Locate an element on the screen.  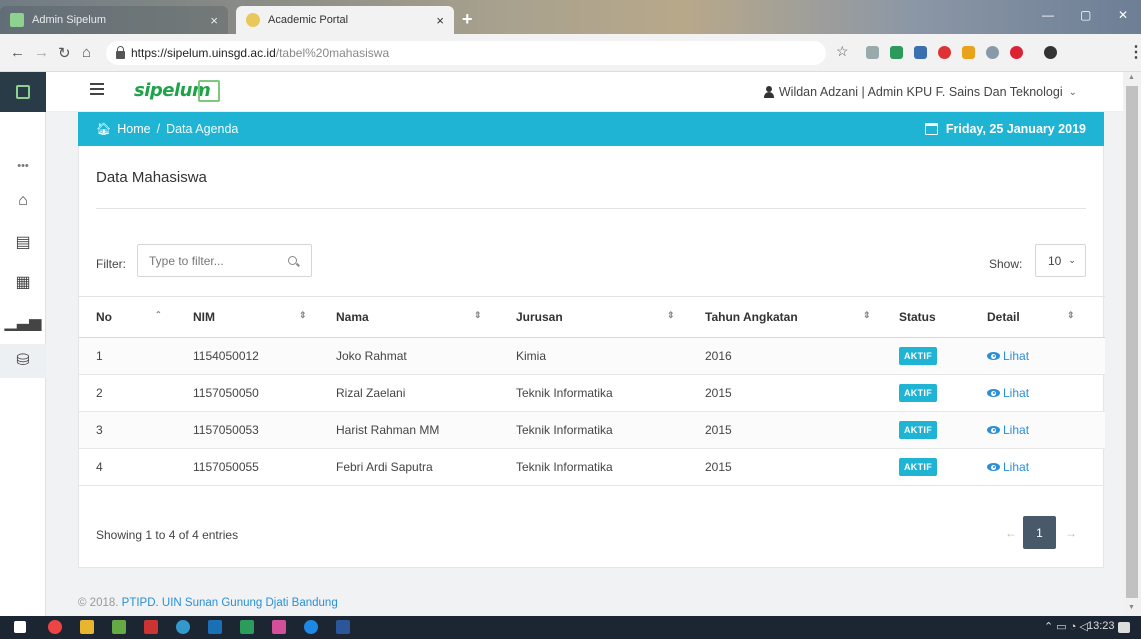
page-size-select: 10 ⌄ is located at coordinates (1060, 260).